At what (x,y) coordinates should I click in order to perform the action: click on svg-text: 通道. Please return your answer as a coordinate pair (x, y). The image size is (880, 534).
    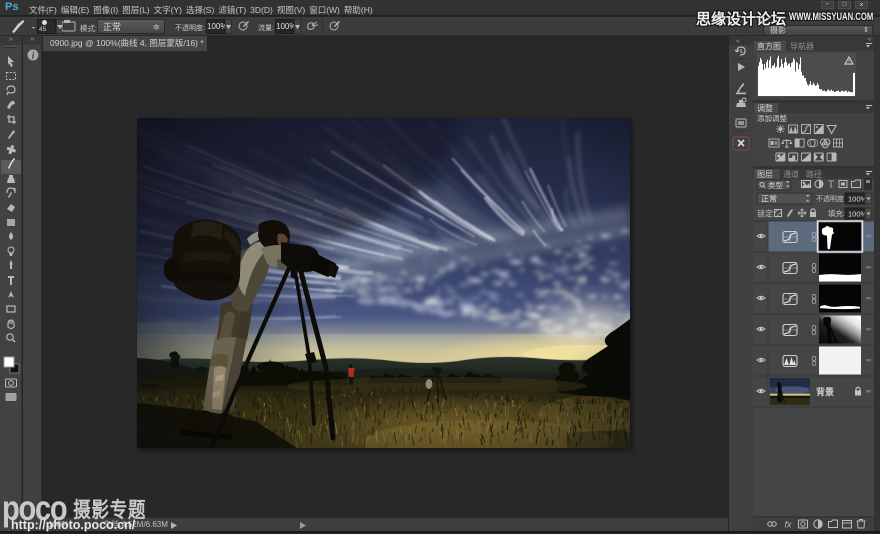
    Looking at the image, I should click on (791, 174).